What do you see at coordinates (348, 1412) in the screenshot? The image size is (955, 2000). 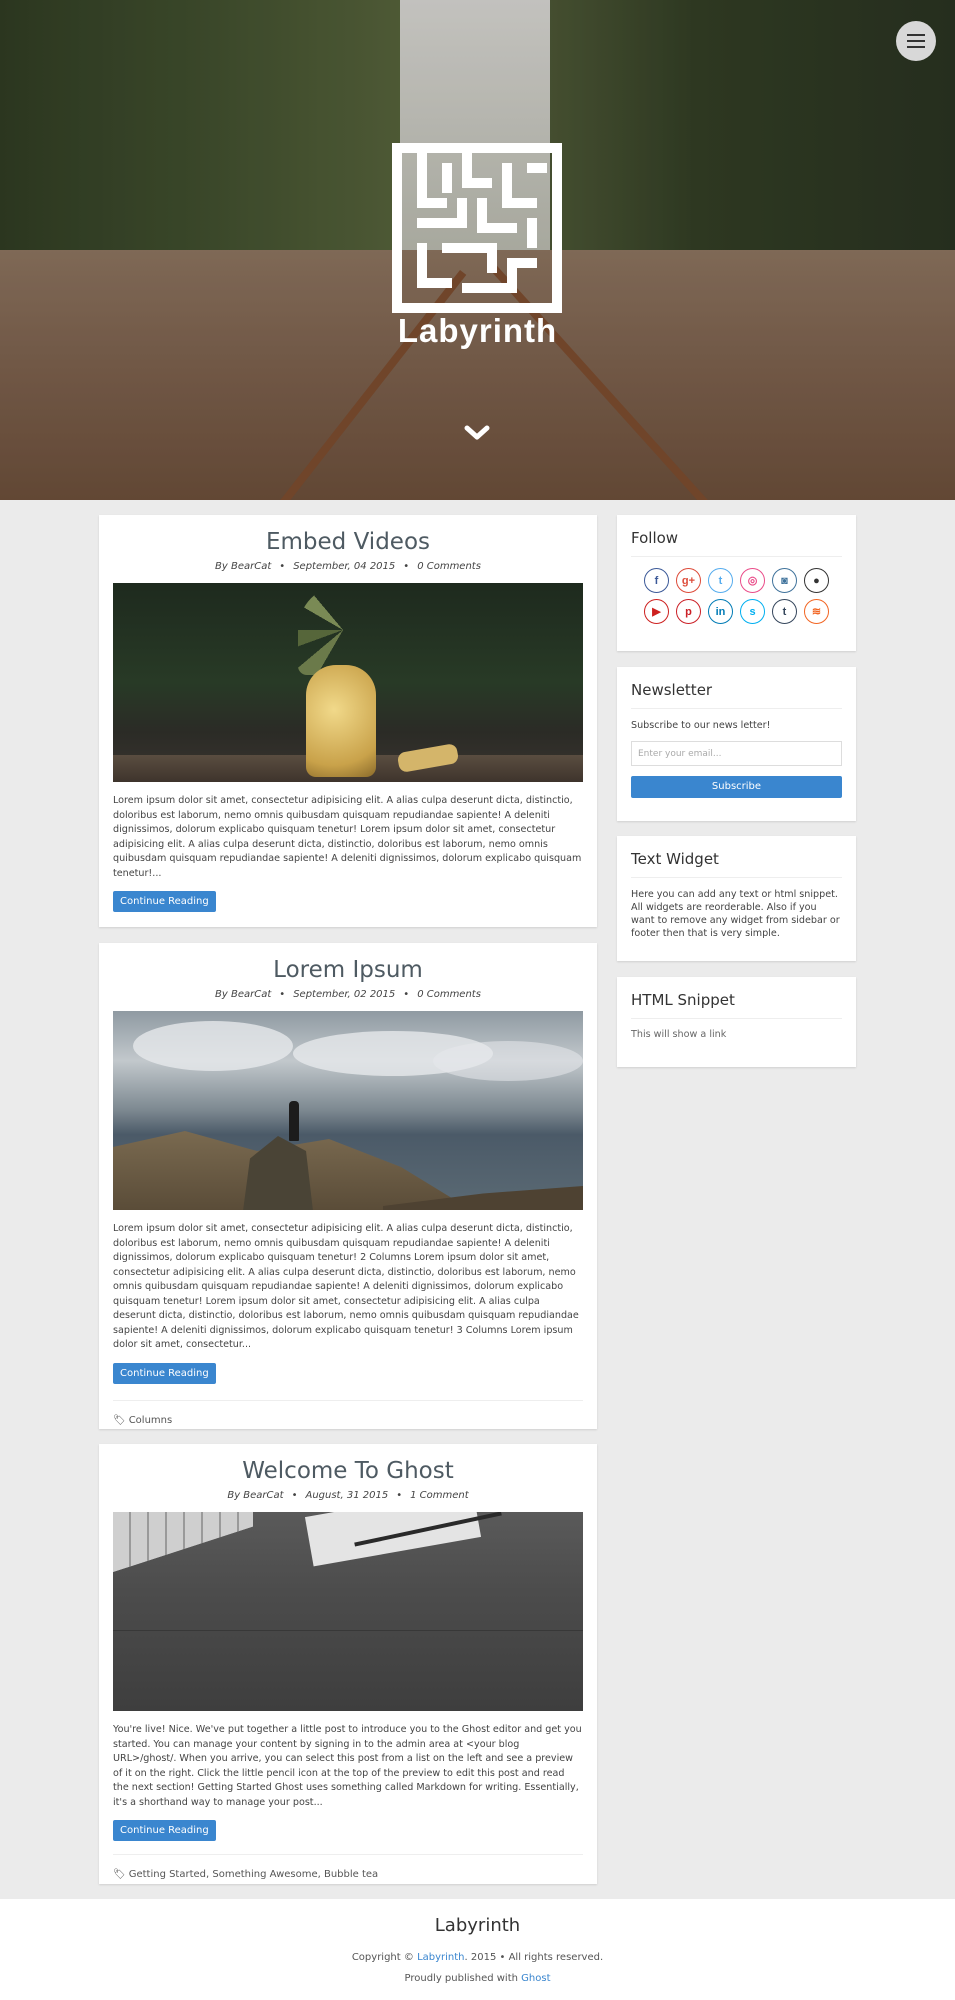 I see `post-tags: 🏷 Columns` at bounding box center [348, 1412].